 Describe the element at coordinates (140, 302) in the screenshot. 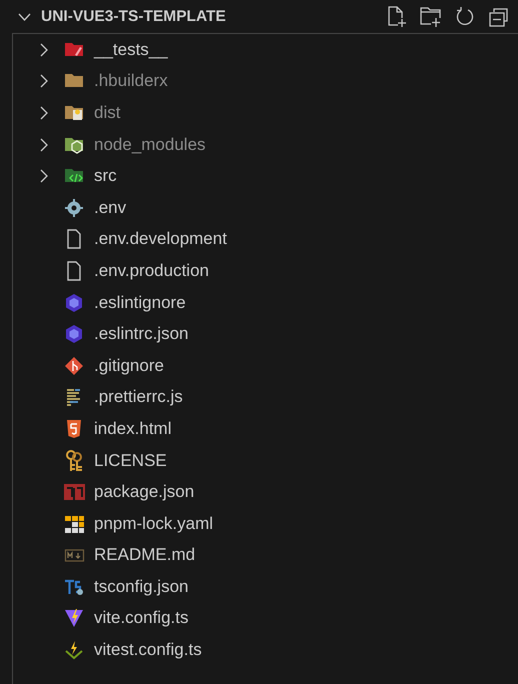

I see `file-name: .eslintignore` at that location.